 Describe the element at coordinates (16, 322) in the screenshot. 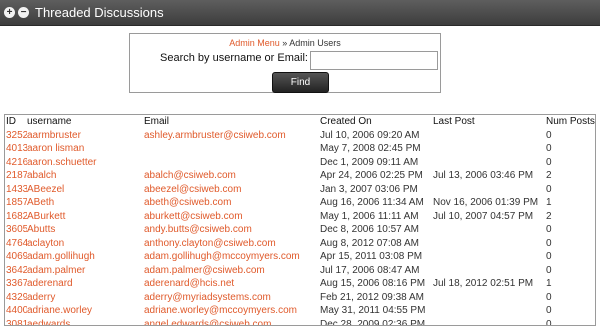

I see `cell-id: 3081` at that location.